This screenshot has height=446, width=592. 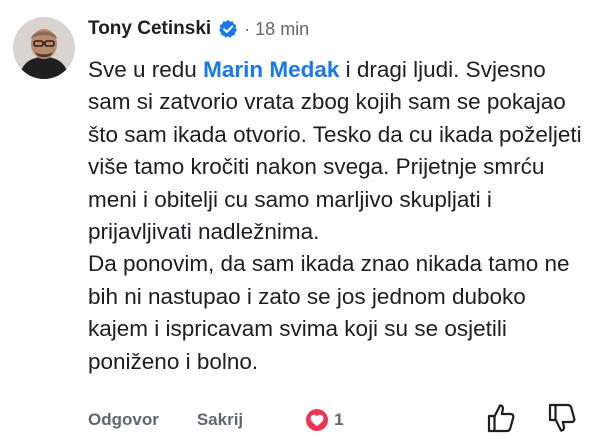 What do you see at coordinates (339, 419) in the screenshot?
I see `reaction-count: 1` at bounding box center [339, 419].